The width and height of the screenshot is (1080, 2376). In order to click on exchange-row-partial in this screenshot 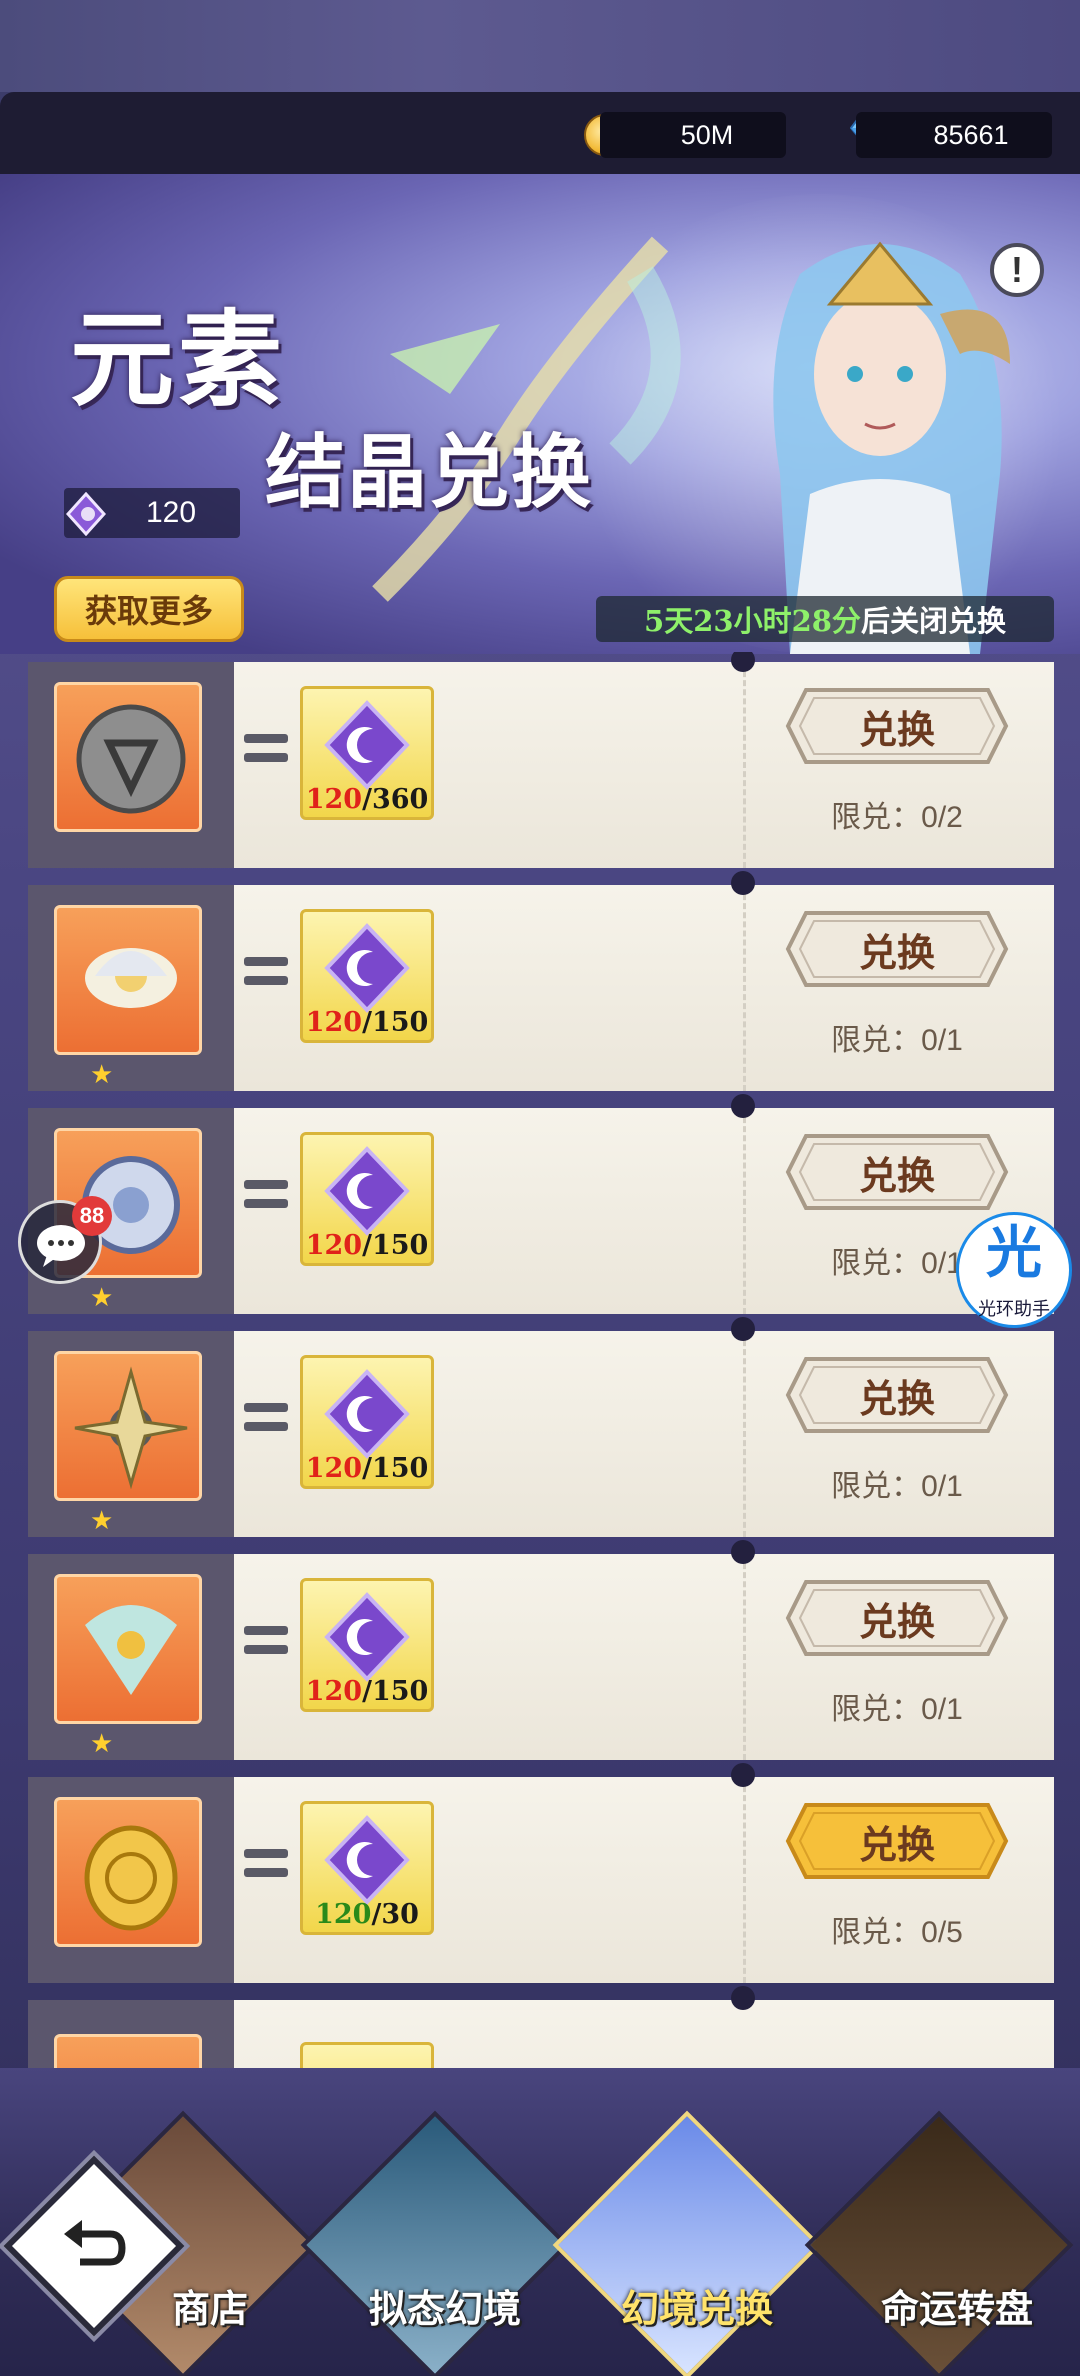, I will do `click(541, 2027)`.